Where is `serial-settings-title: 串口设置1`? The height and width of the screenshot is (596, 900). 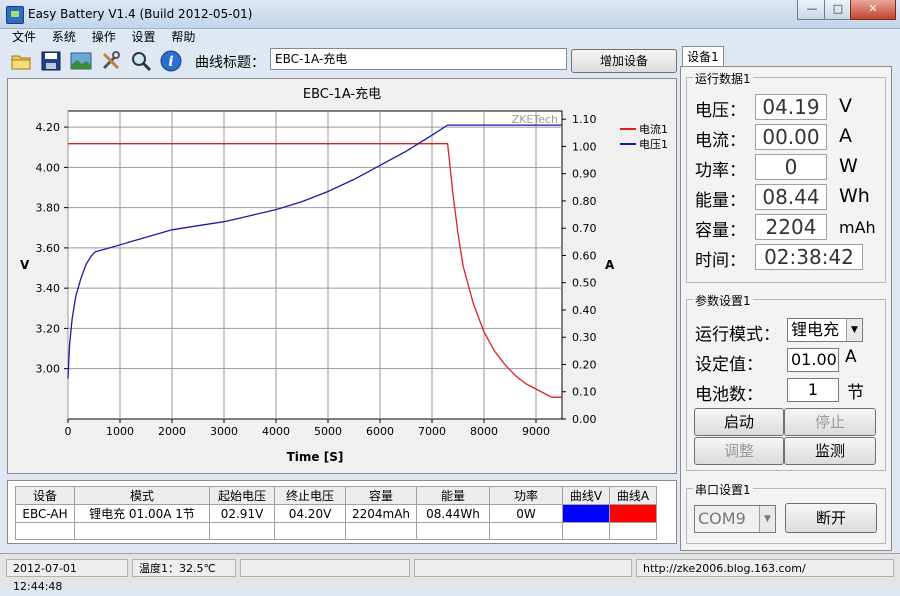
serial-settings-title: 串口设置1 is located at coordinates (723, 489).